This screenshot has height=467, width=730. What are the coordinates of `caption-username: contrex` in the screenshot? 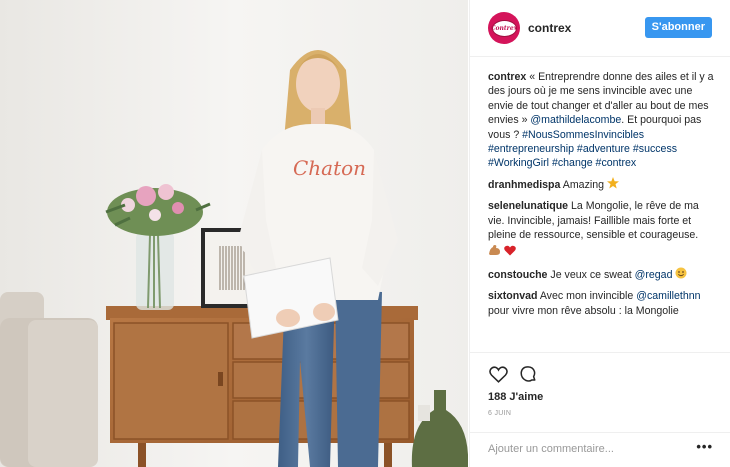 It's located at (507, 77).